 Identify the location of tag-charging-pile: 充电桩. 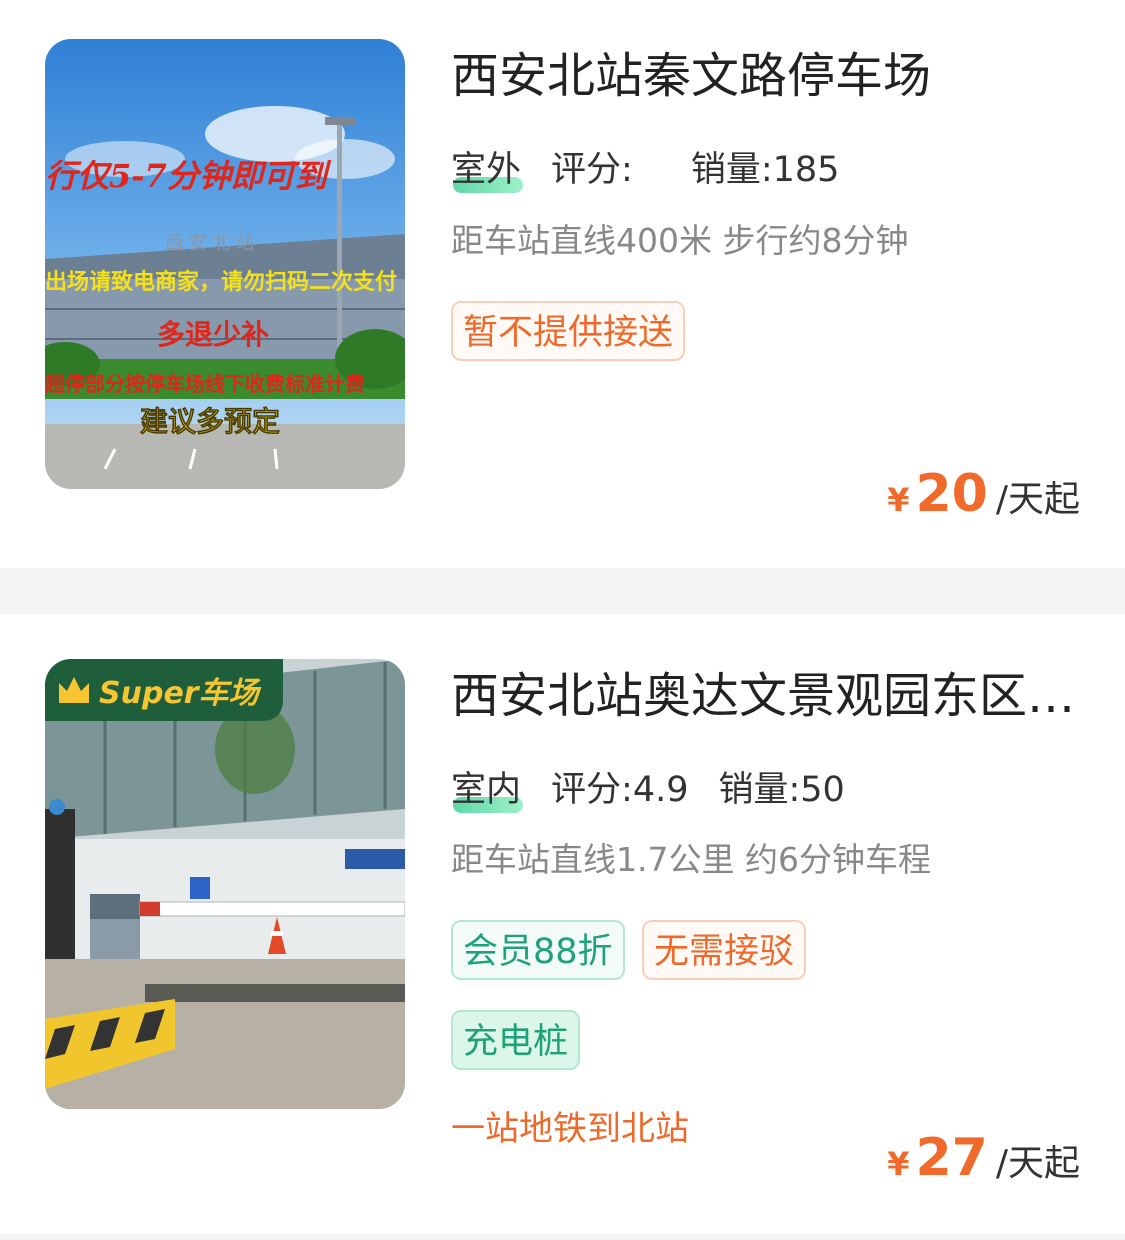
(516, 1040).